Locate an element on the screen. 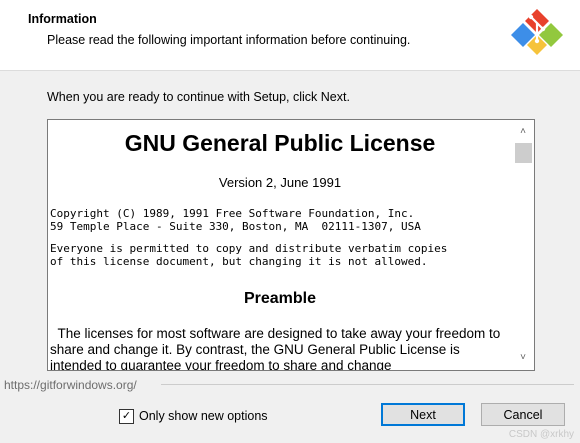 This screenshot has height=443, width=580. only-new-options-option: ✓ Only show new options is located at coordinates (193, 416).